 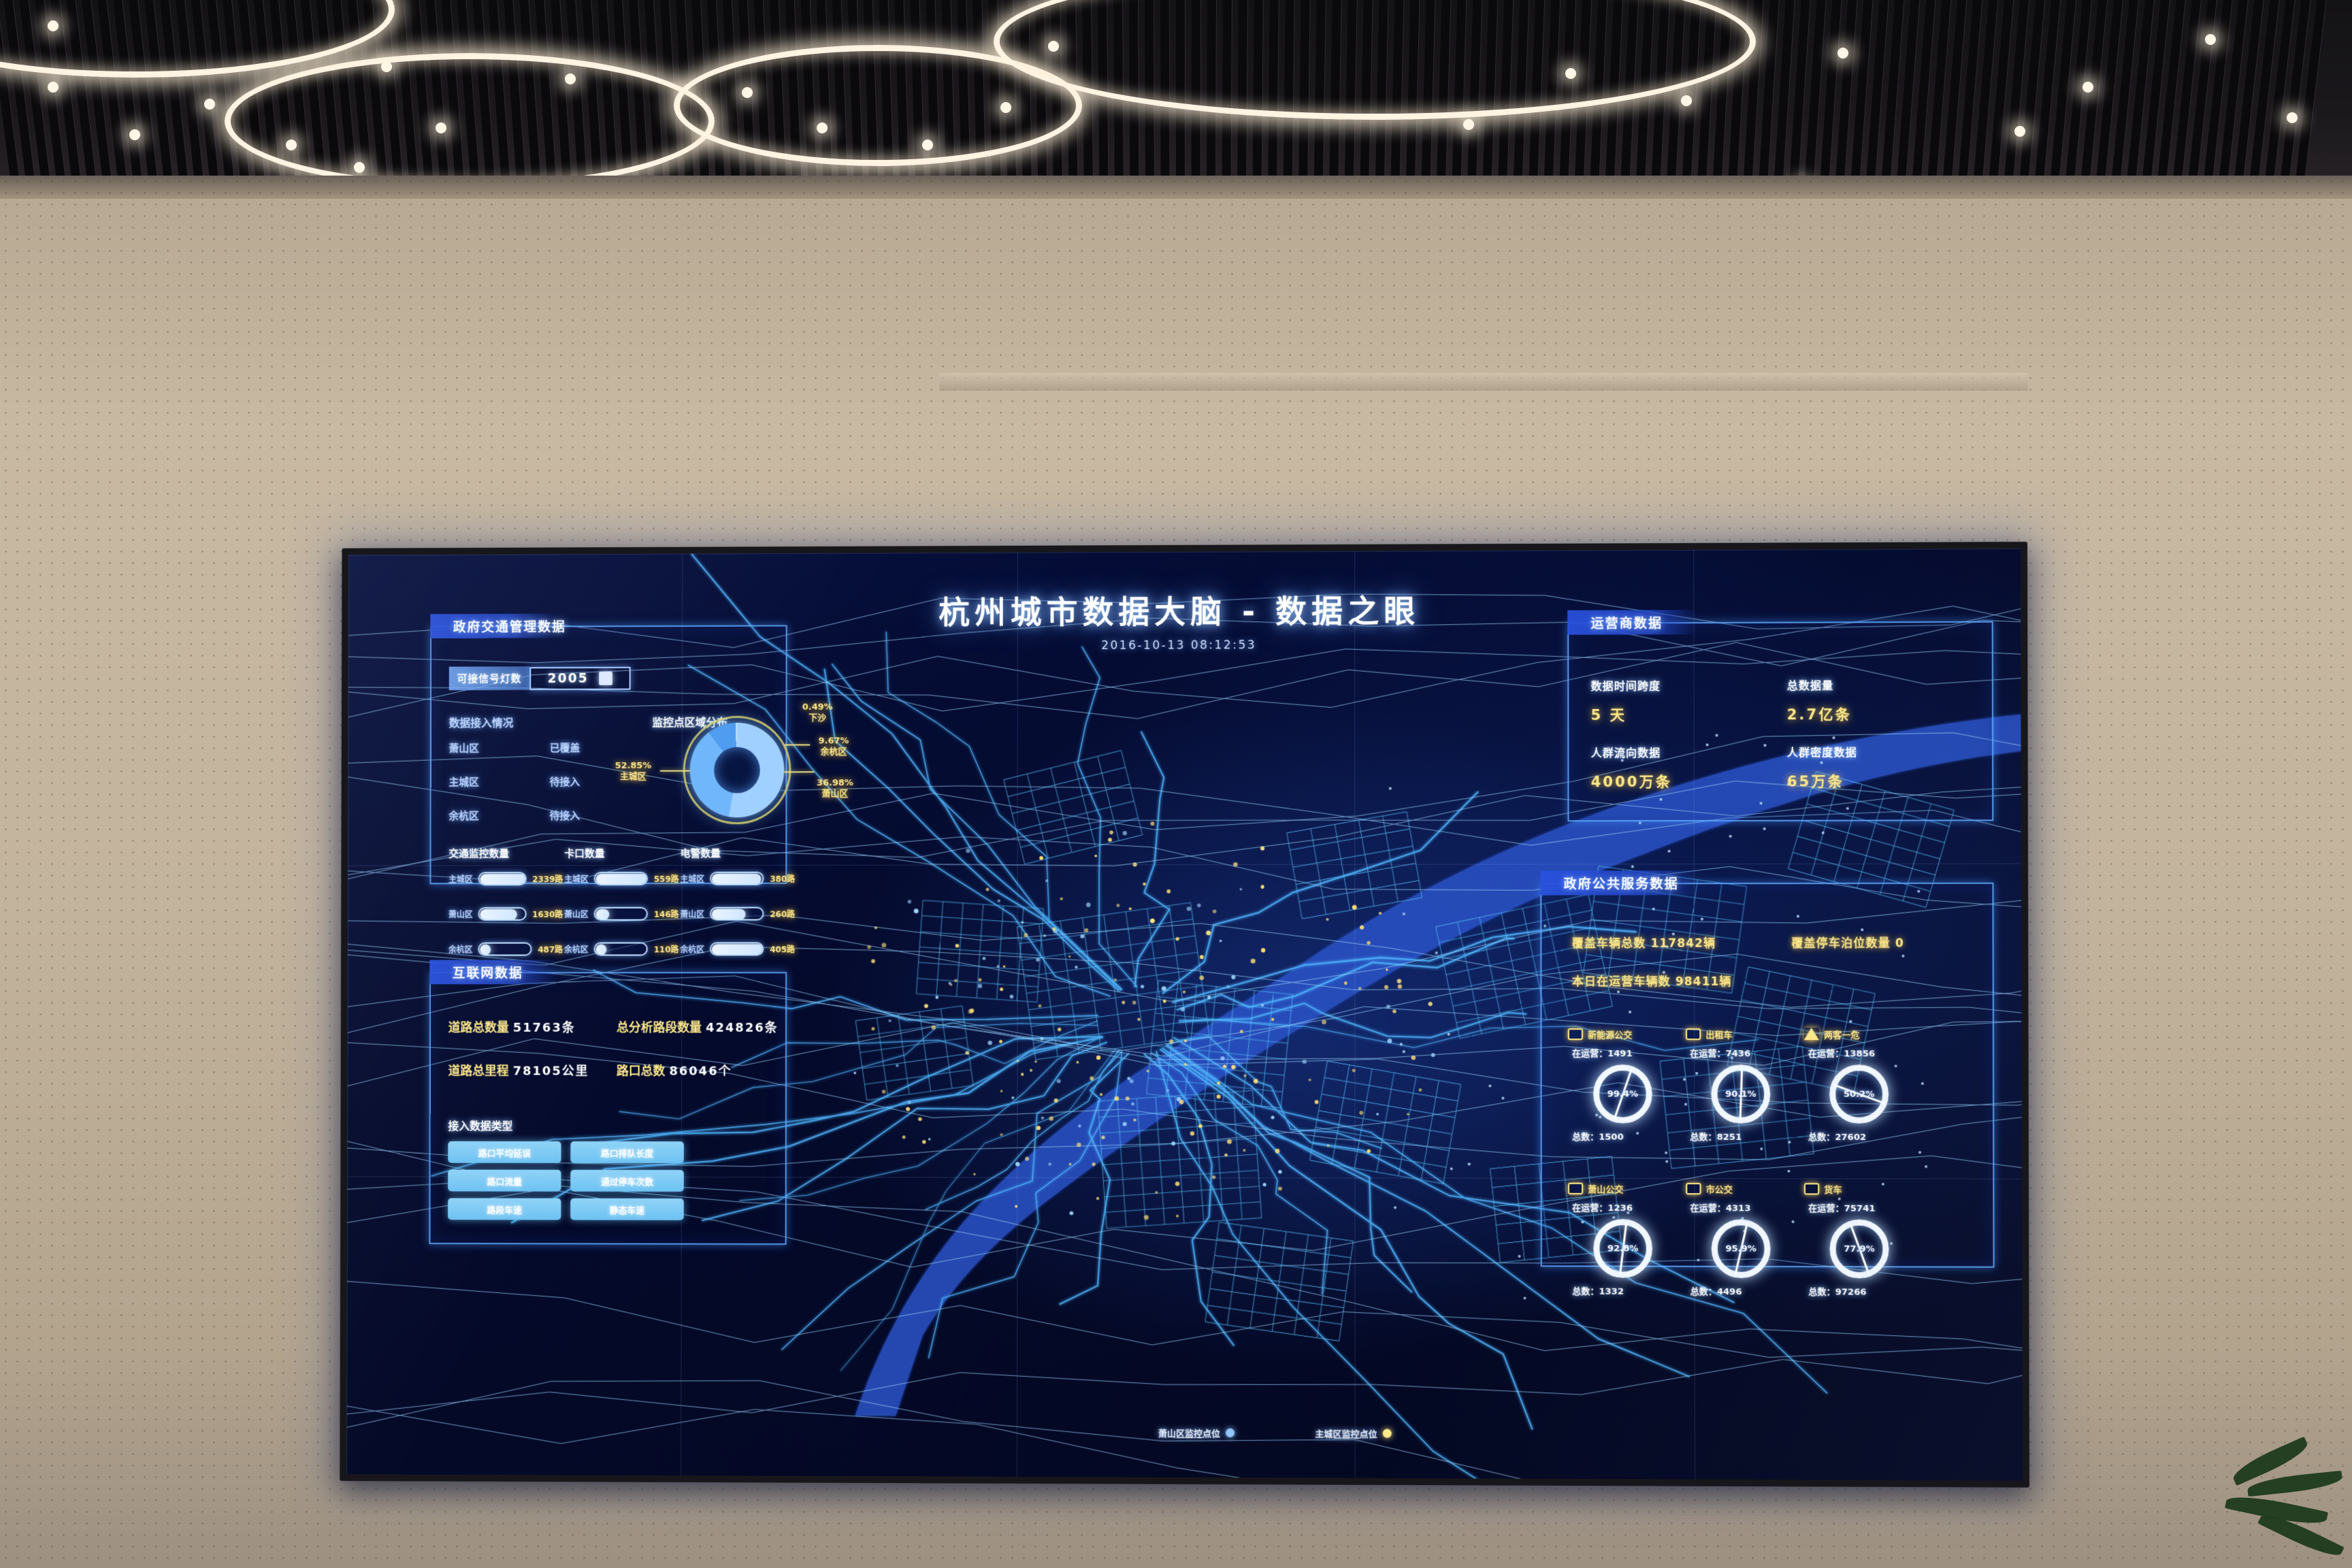 I want to click on taxi-icon, so click(x=1693, y=1034).